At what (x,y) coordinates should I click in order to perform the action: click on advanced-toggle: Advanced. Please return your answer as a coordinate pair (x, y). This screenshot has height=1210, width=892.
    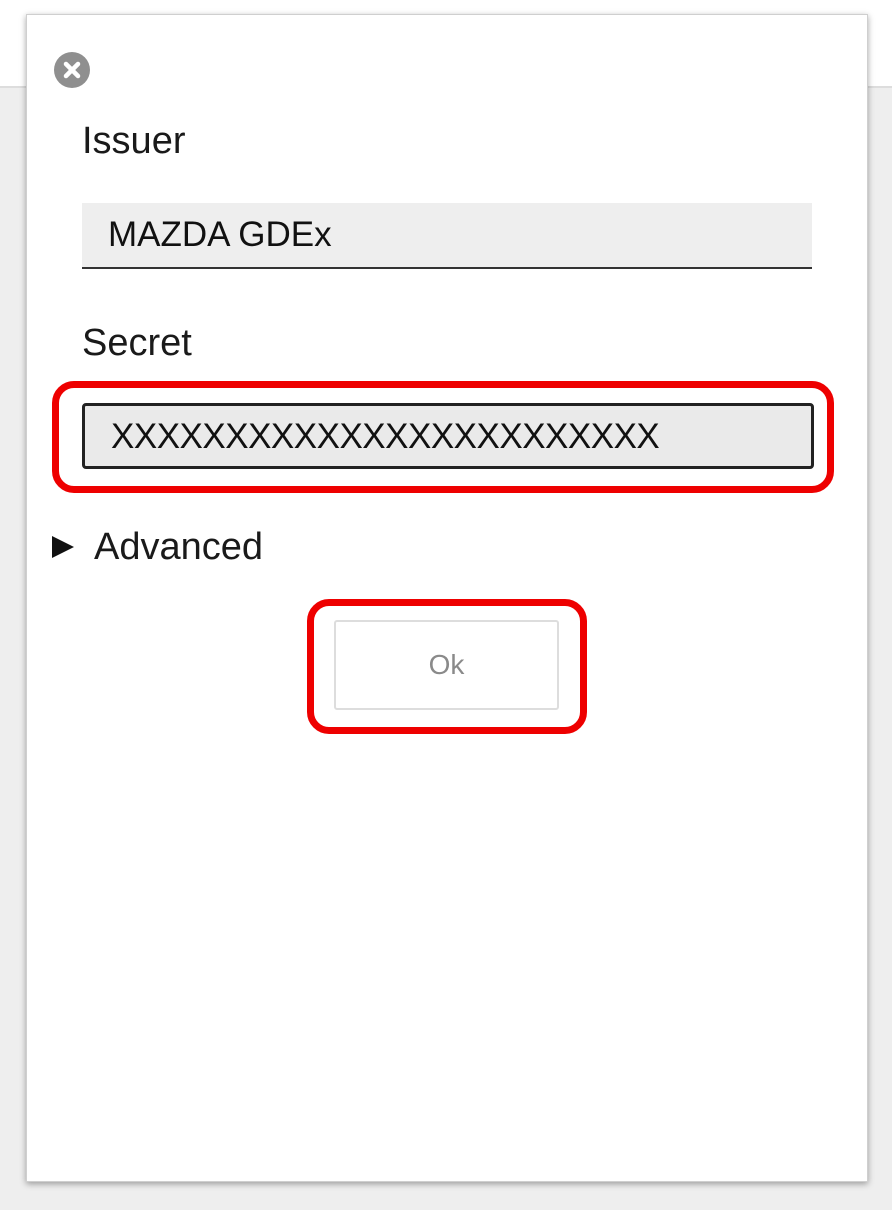
    Looking at the image, I should click on (157, 547).